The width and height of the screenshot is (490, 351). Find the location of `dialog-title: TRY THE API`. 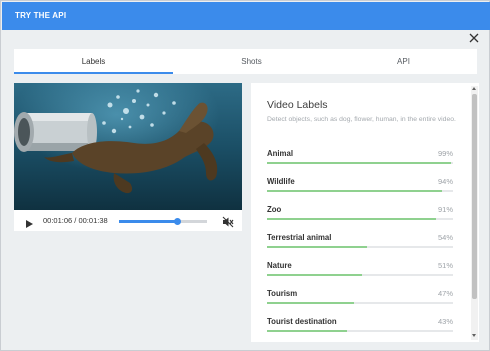

dialog-title: TRY THE API is located at coordinates (41, 15).